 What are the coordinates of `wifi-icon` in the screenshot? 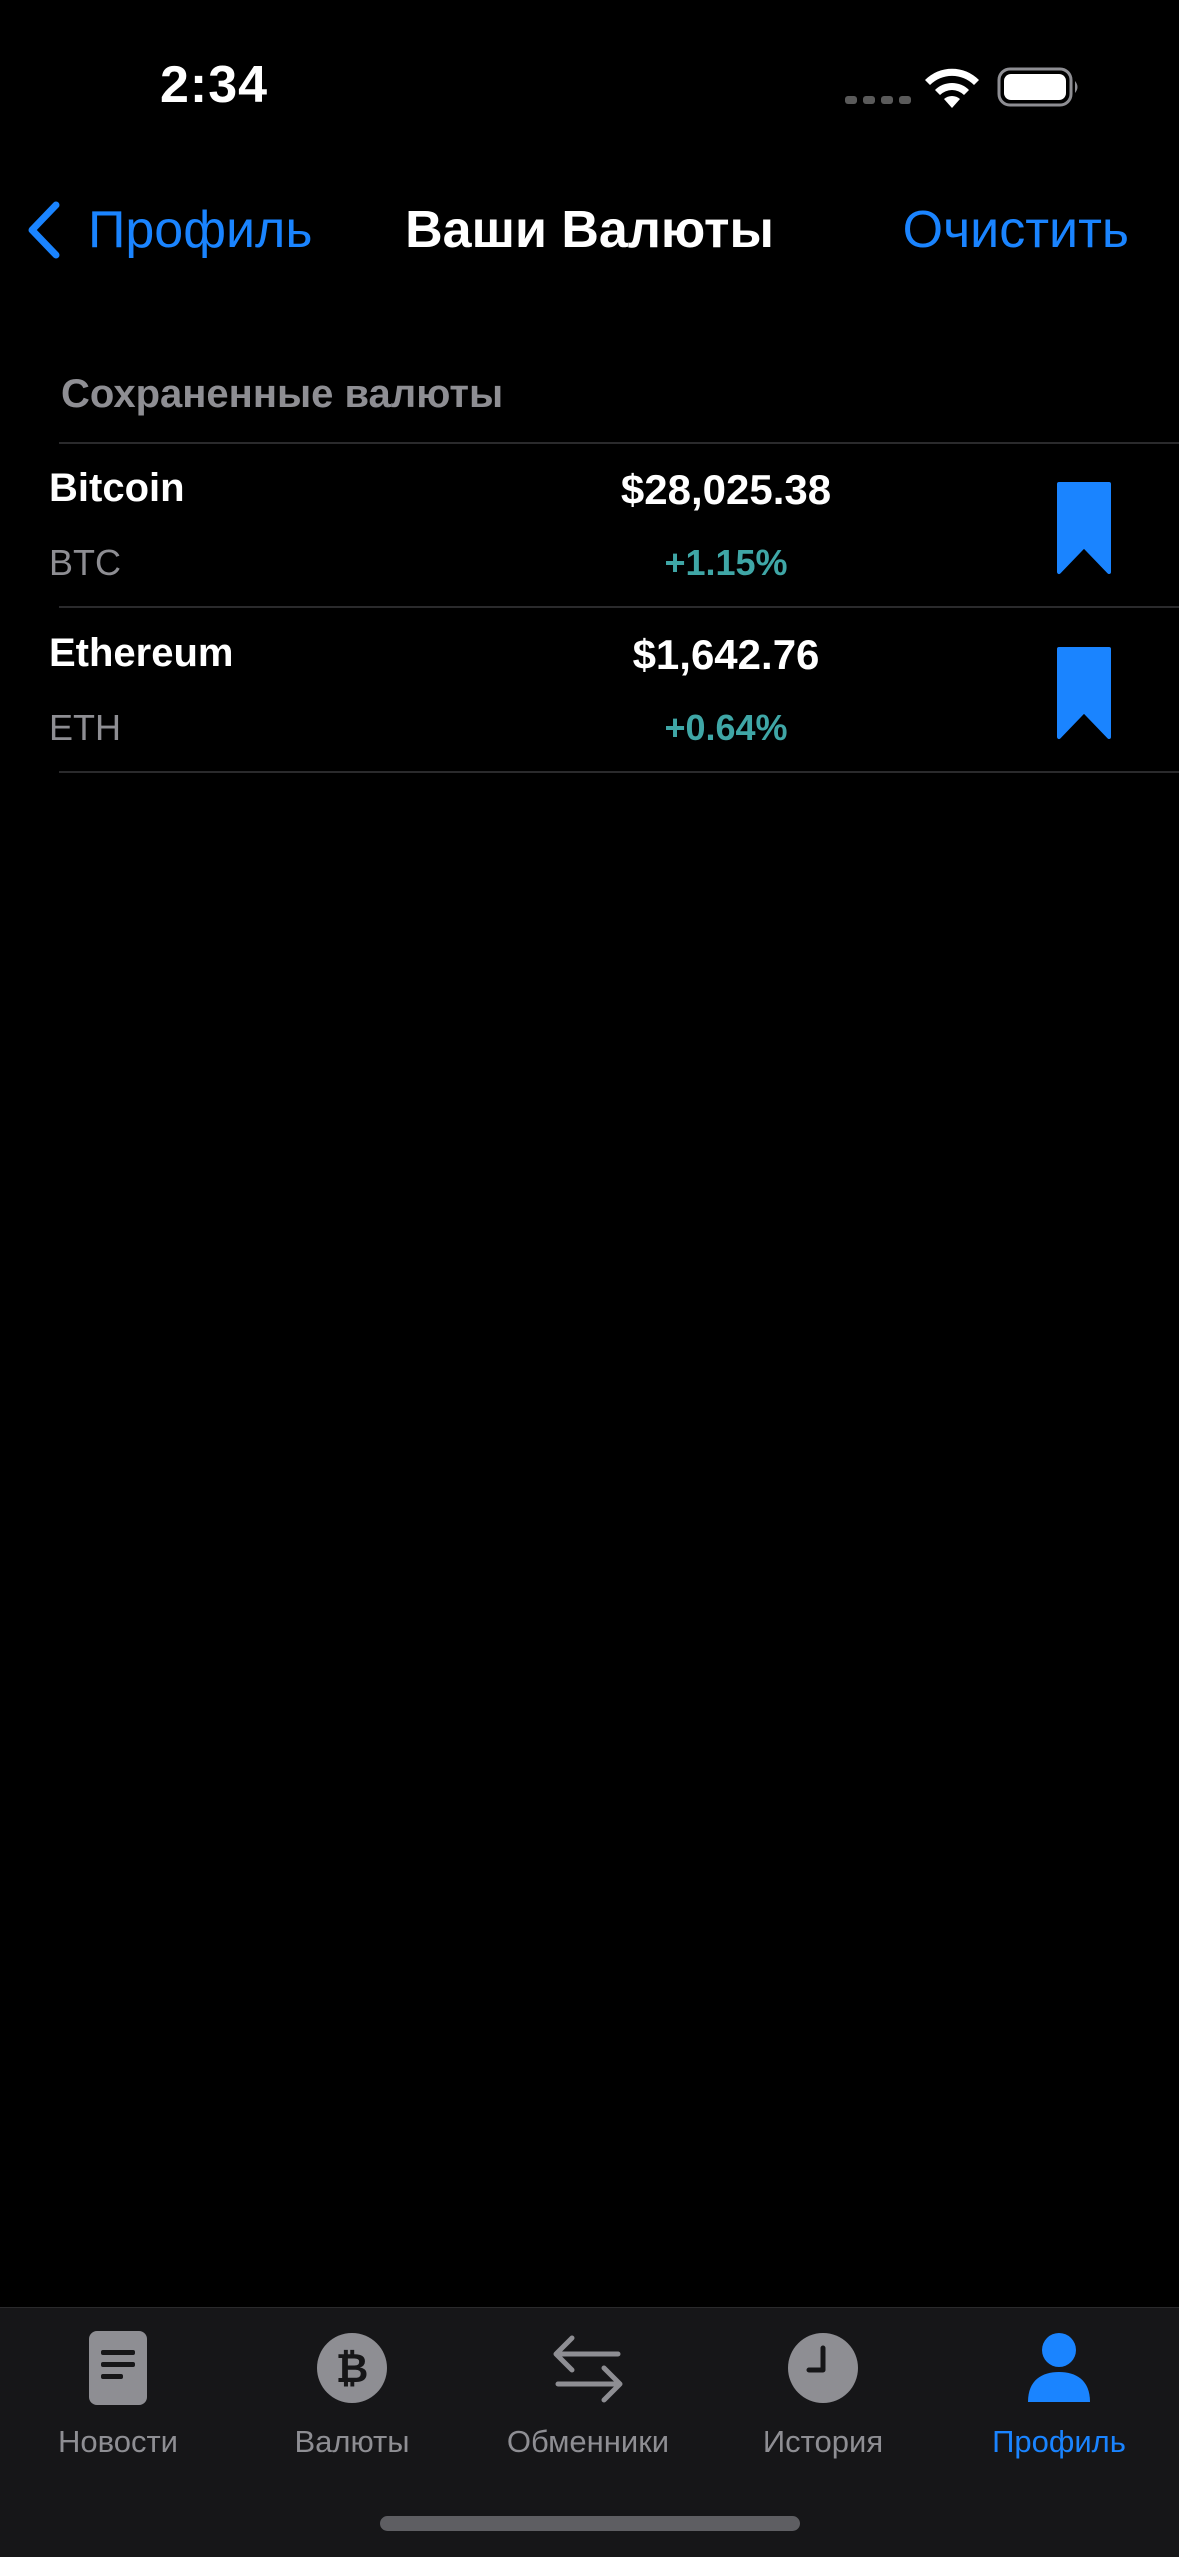 It's located at (952, 88).